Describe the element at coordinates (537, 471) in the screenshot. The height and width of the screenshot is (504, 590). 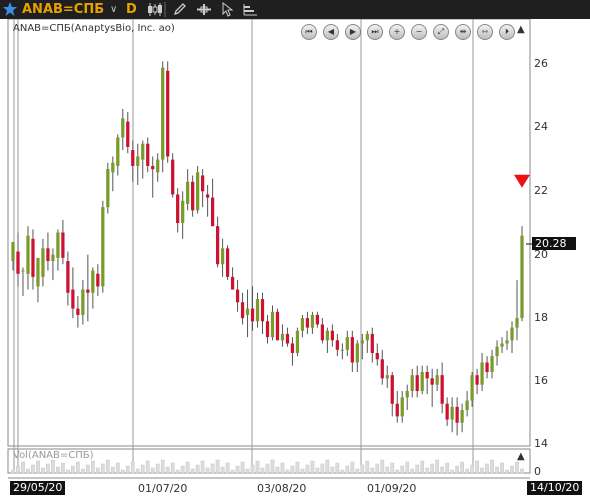
I see `volume-zero-tick: 0` at that location.